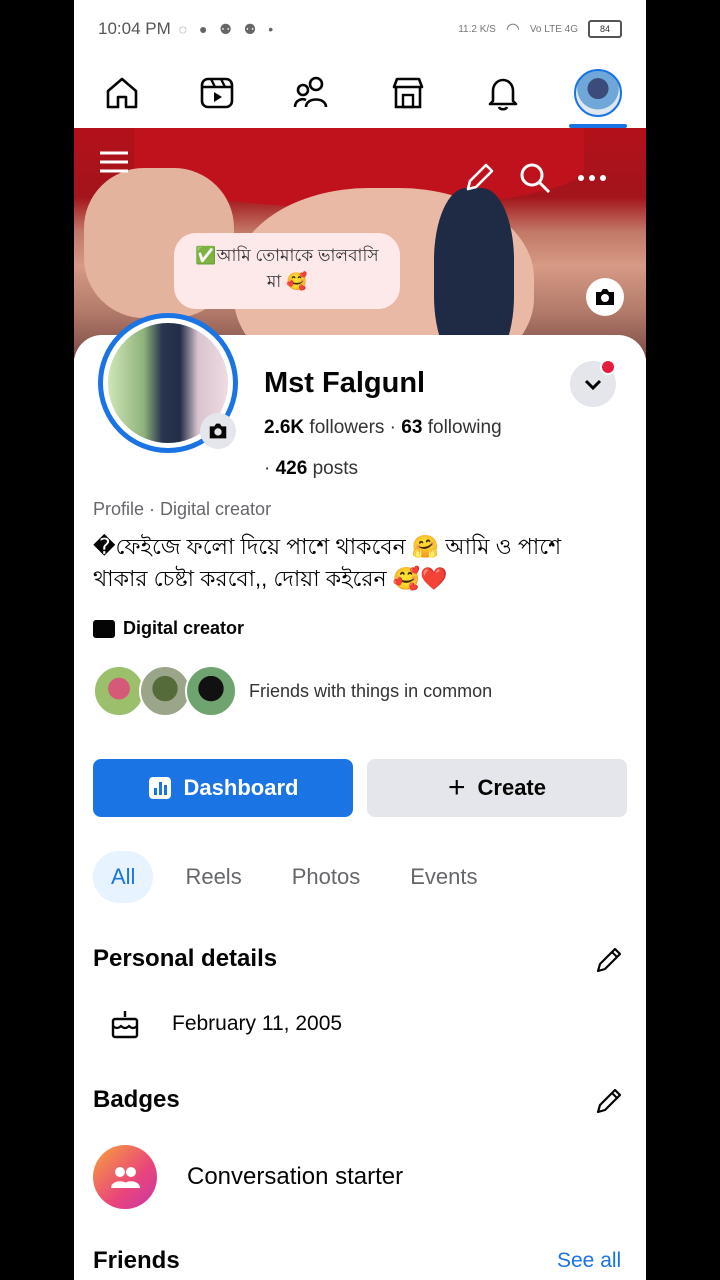  I want to click on followers-count: 2.6K, so click(284, 427).